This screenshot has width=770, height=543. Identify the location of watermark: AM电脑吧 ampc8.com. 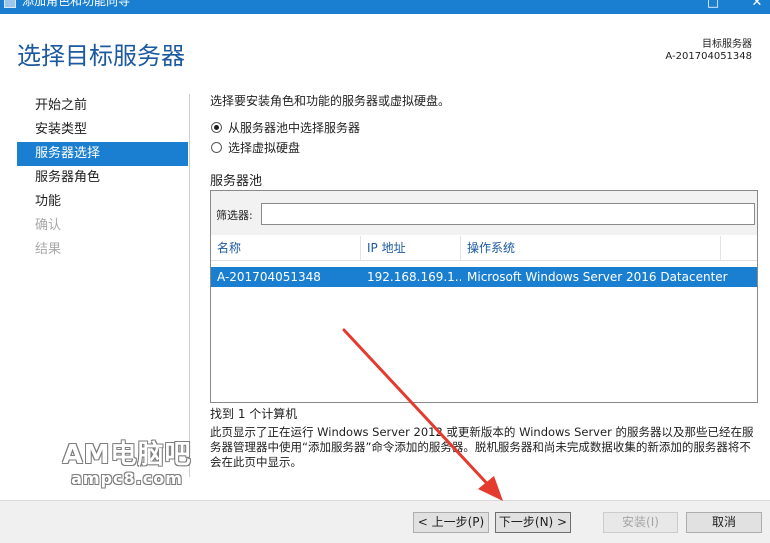
(127, 464).